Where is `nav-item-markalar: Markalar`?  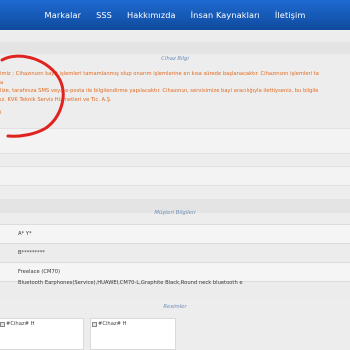
nav-item-markalar: Markalar is located at coordinates (63, 15).